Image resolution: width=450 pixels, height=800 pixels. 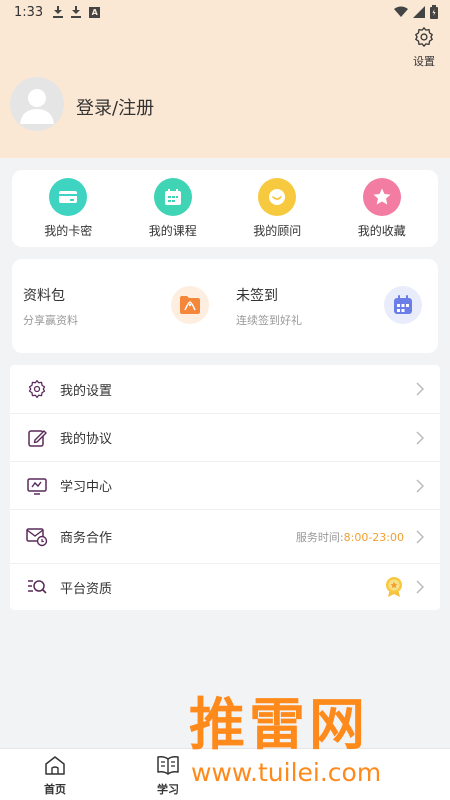 I want to click on status-time: 1:33, so click(x=29, y=12).